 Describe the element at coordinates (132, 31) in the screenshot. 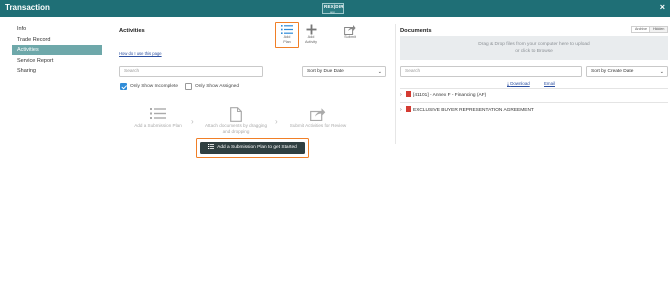

I see `activities-title: Activities` at that location.